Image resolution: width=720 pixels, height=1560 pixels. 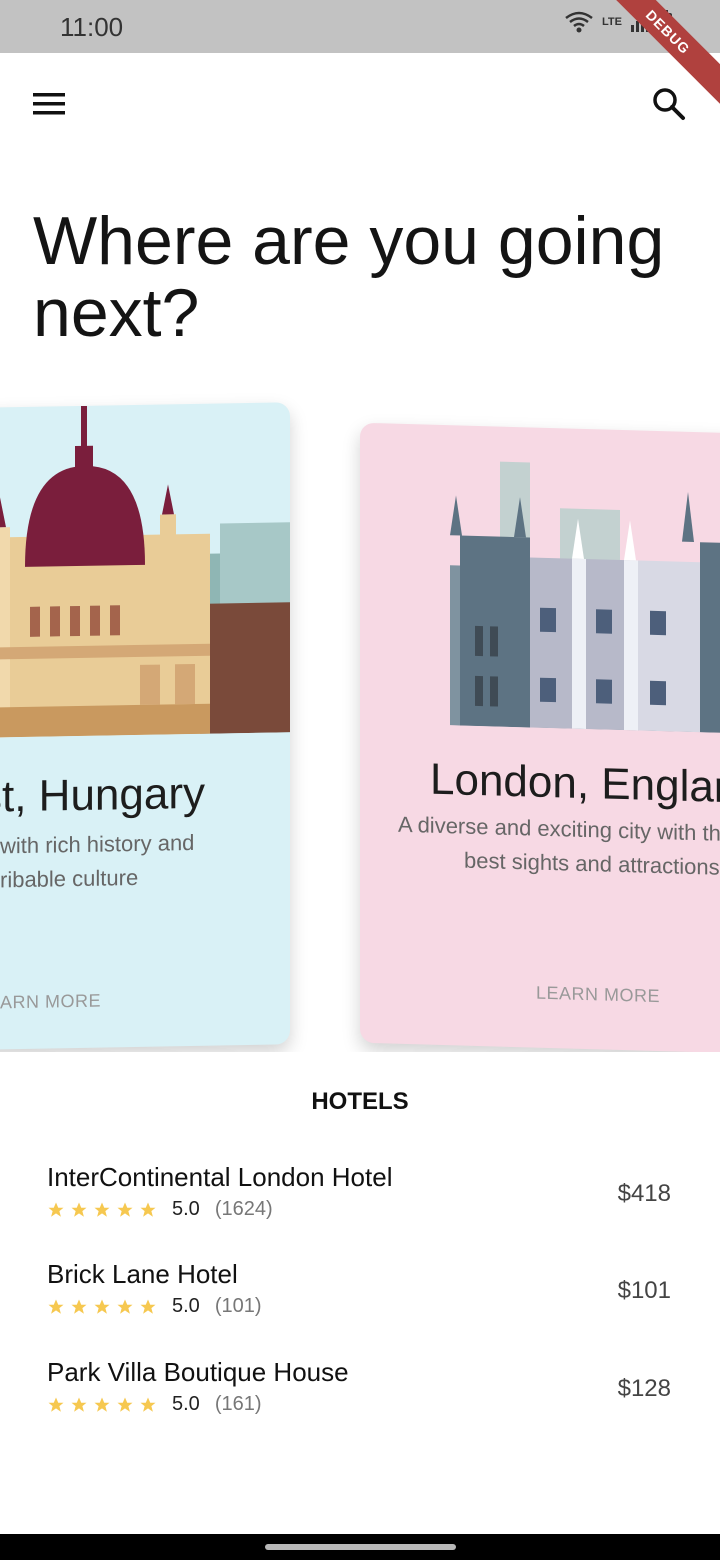 I want to click on search-button, so click(x=669, y=104).